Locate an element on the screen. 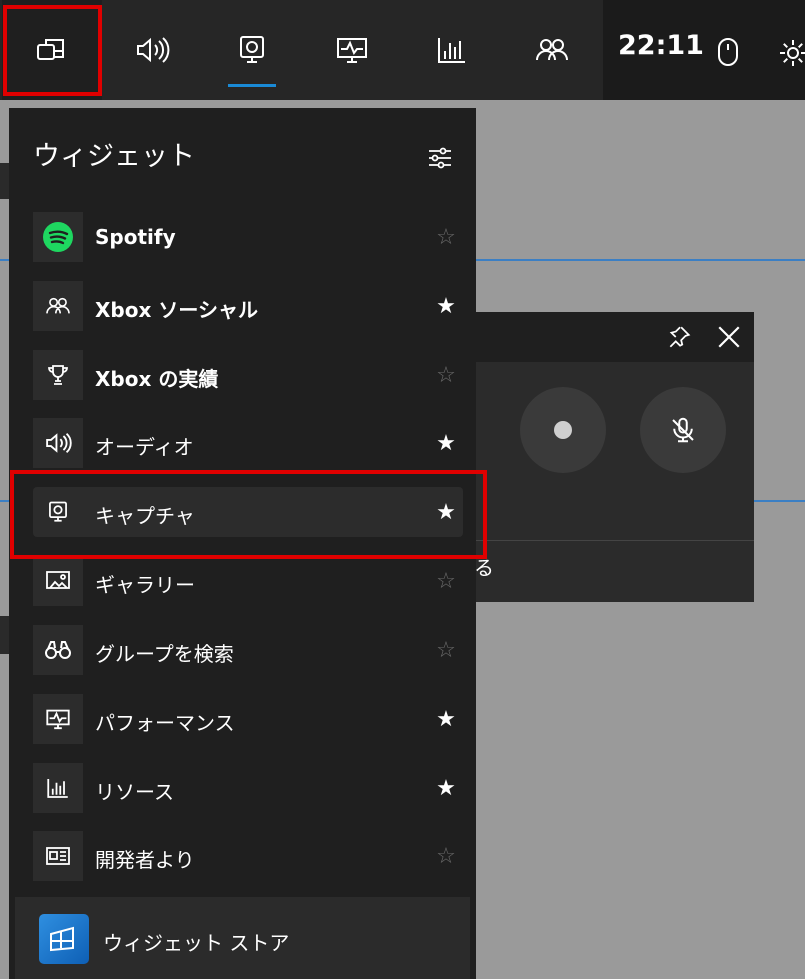 The image size is (805, 979). menu-item-xbox-social: Xbox ソーシャル ★ is located at coordinates (248, 306).